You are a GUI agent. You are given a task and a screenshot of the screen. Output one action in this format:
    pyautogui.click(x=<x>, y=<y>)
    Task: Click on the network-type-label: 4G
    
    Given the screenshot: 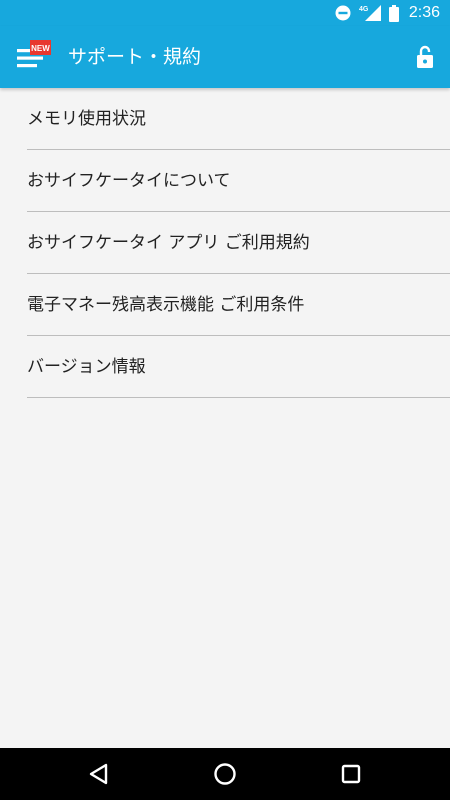 What is the action you would take?
    pyautogui.click(x=364, y=9)
    